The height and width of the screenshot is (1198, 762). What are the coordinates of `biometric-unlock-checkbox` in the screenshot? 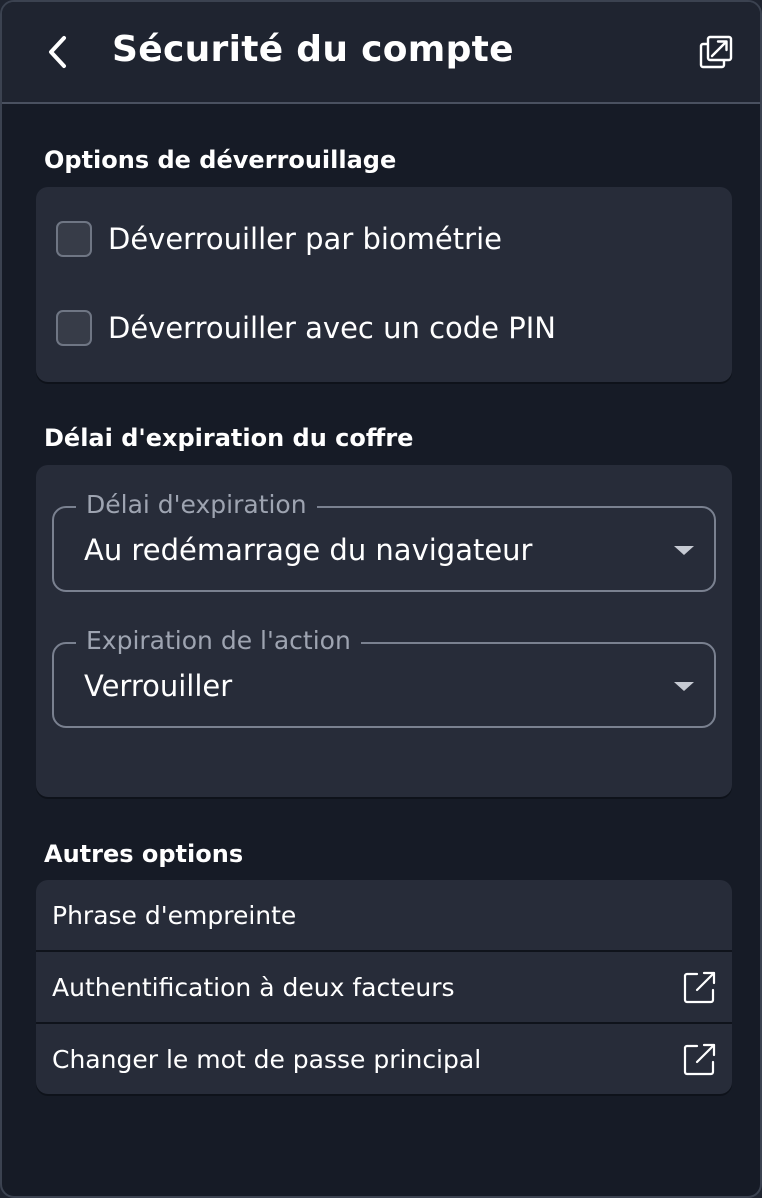 It's located at (74, 239).